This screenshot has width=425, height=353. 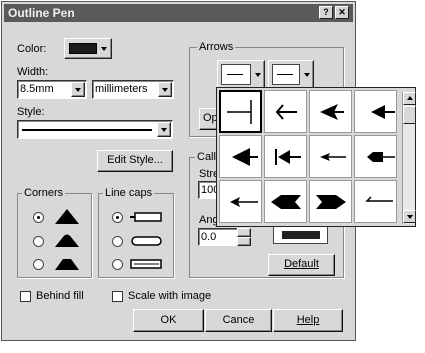 I want to click on color-picker-button, so click(x=88, y=48).